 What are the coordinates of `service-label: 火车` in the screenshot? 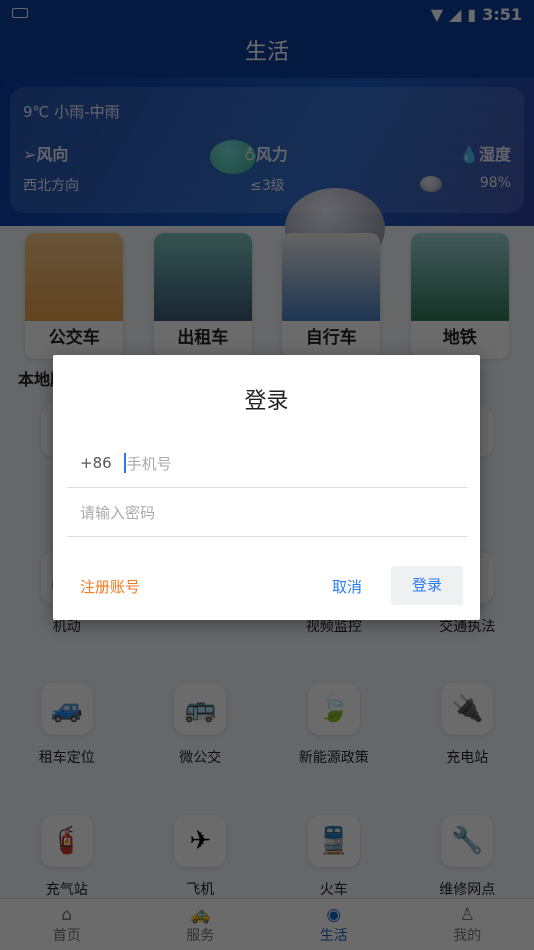 It's located at (333, 890).